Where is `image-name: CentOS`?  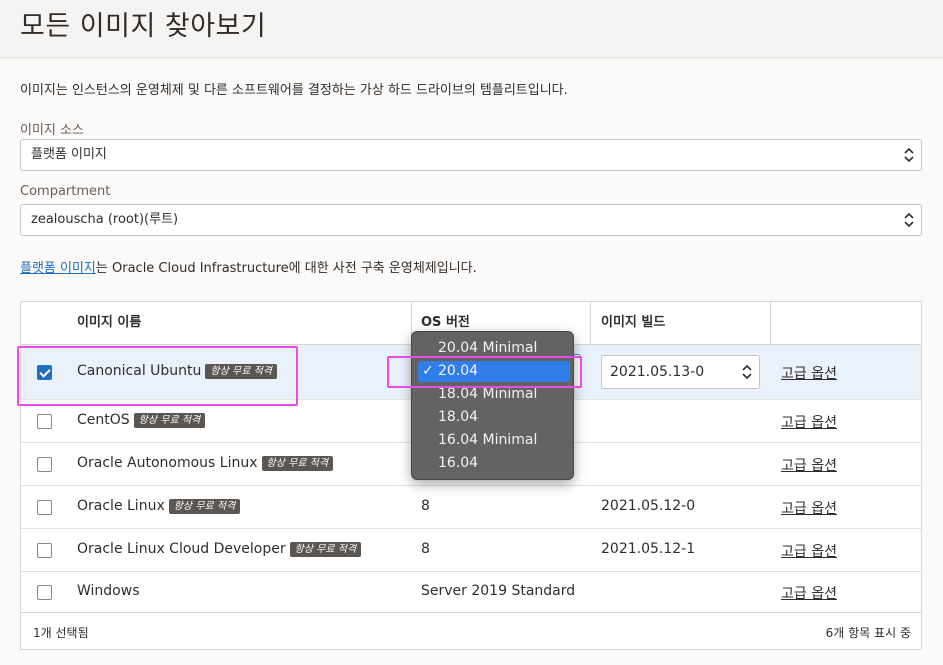
image-name: CentOS is located at coordinates (103, 420).